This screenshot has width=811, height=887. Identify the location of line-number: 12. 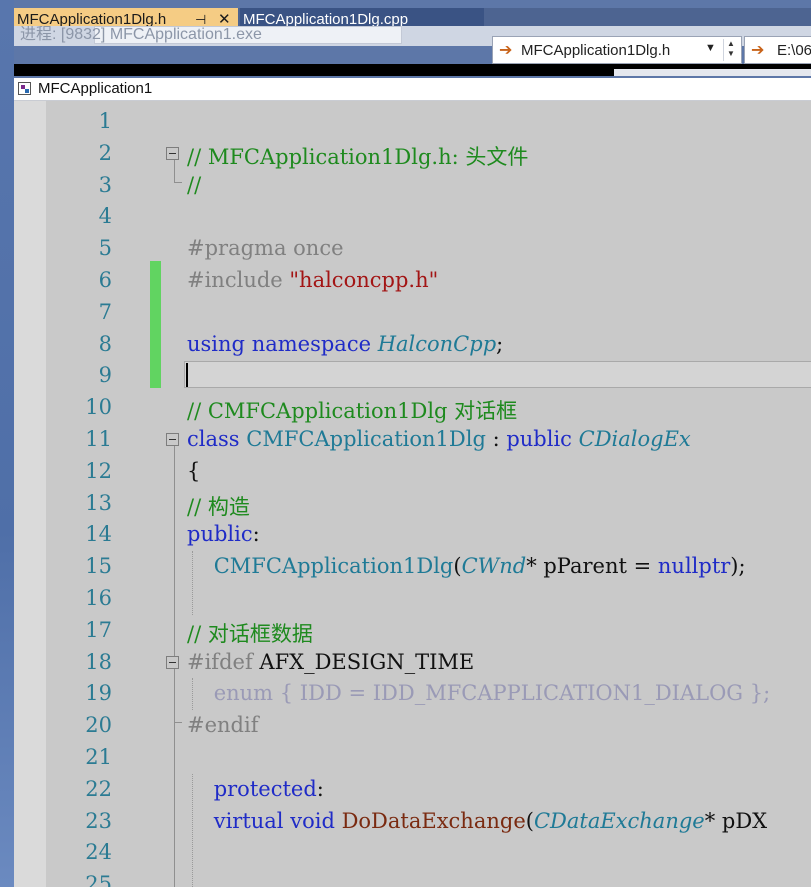
(98, 470).